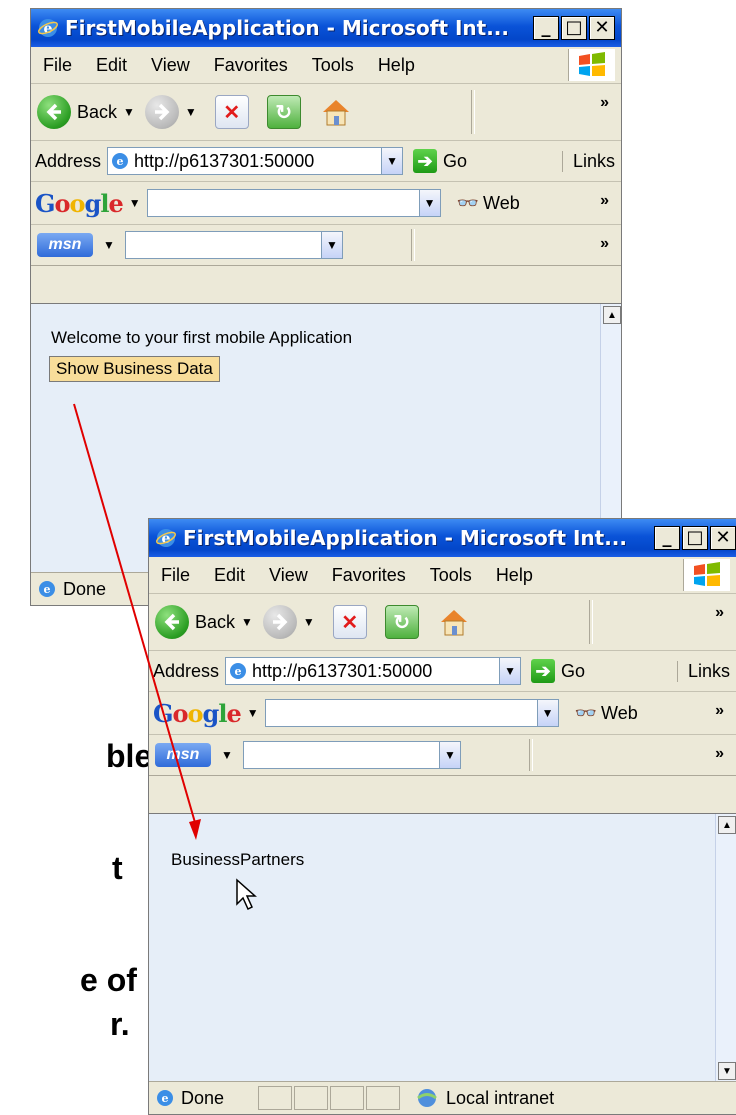  What do you see at coordinates (427, 1098) in the screenshot?
I see `local-intranet-icon` at bounding box center [427, 1098].